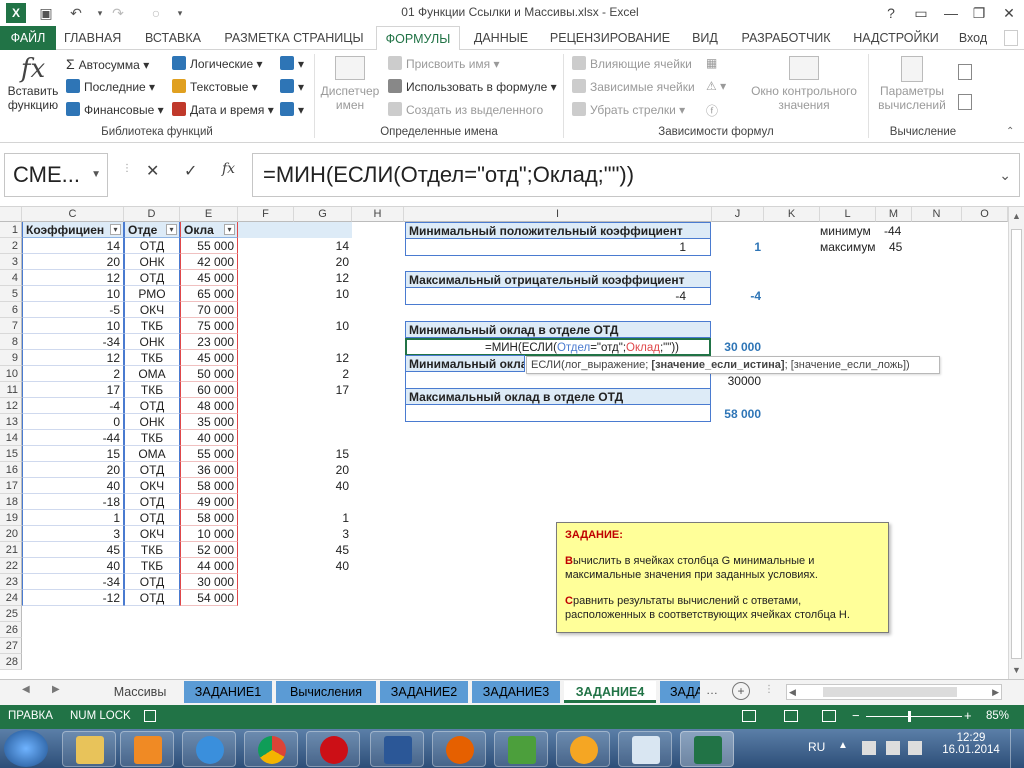 The height and width of the screenshot is (768, 1024). What do you see at coordinates (1016, 216) in the screenshot?
I see `scroll-up-icon: ▲` at bounding box center [1016, 216].